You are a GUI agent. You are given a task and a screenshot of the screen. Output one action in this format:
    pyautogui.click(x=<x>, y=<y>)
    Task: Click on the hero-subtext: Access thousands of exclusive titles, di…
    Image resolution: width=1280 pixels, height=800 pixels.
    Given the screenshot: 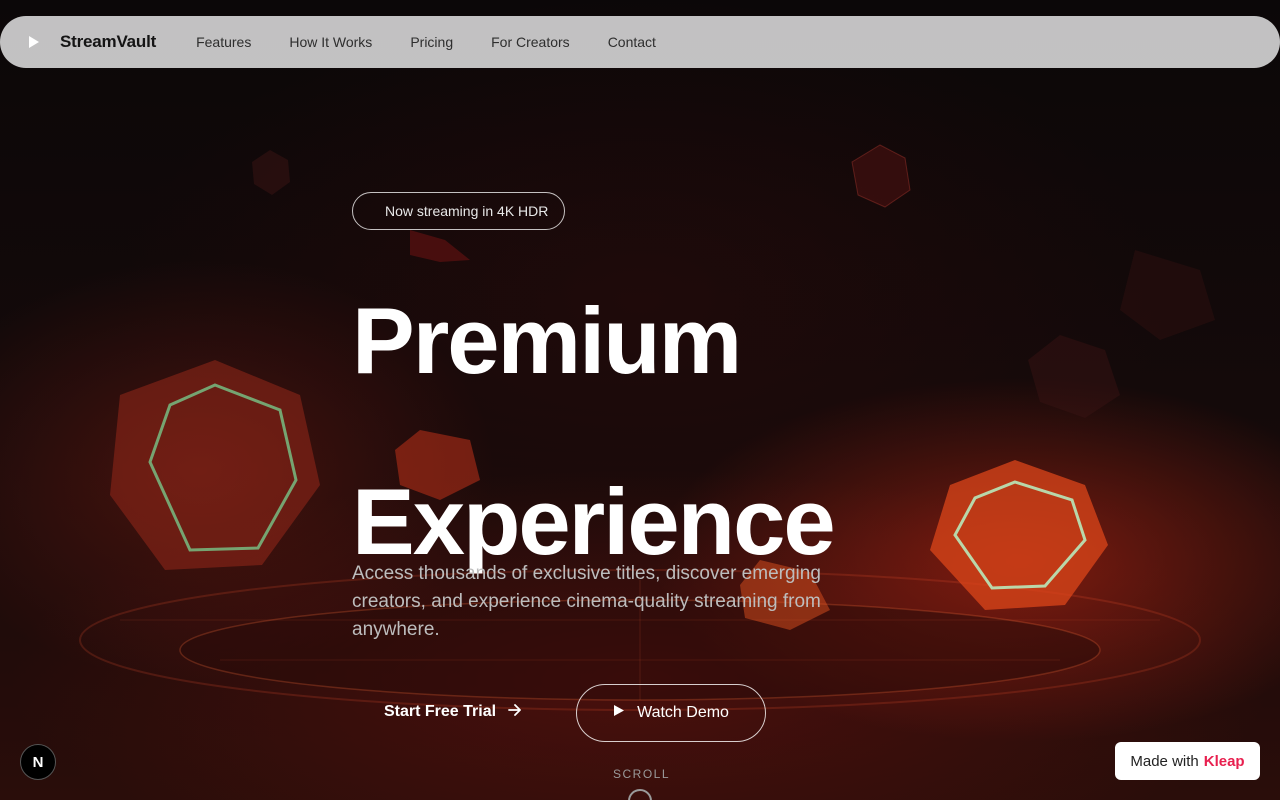 What is the action you would take?
    pyautogui.click(x=586, y=601)
    